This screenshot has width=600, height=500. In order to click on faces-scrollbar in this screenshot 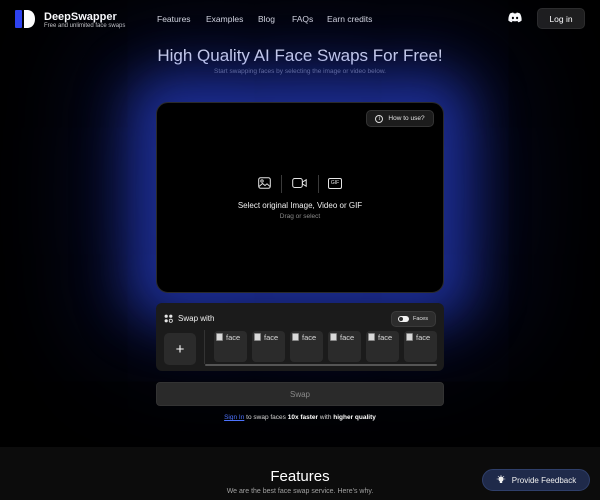, I will do `click(321, 365)`.